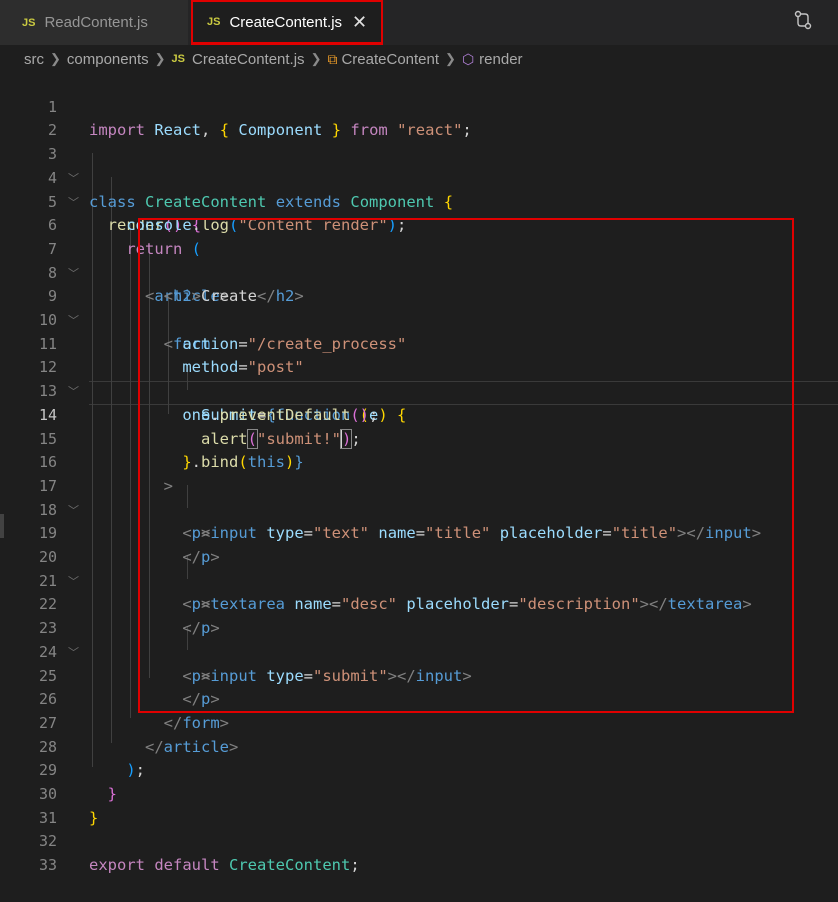  I want to click on tab-readcontent: JS ReadContent.js, so click(94, 22).